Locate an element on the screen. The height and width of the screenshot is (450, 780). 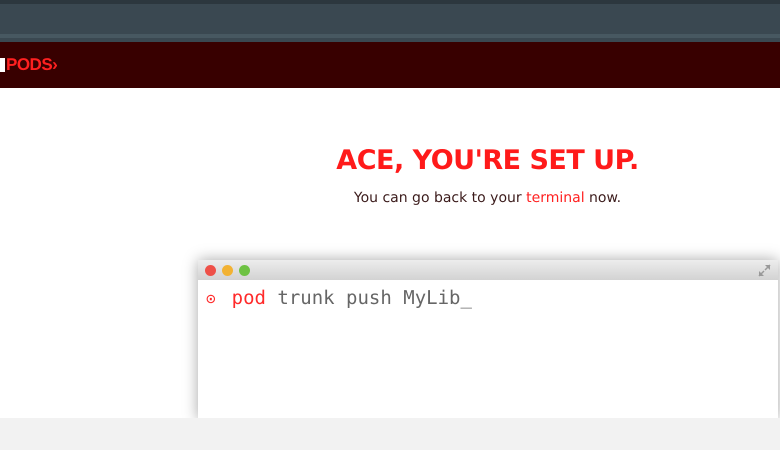
terminal-link: terminal is located at coordinates (555, 198).